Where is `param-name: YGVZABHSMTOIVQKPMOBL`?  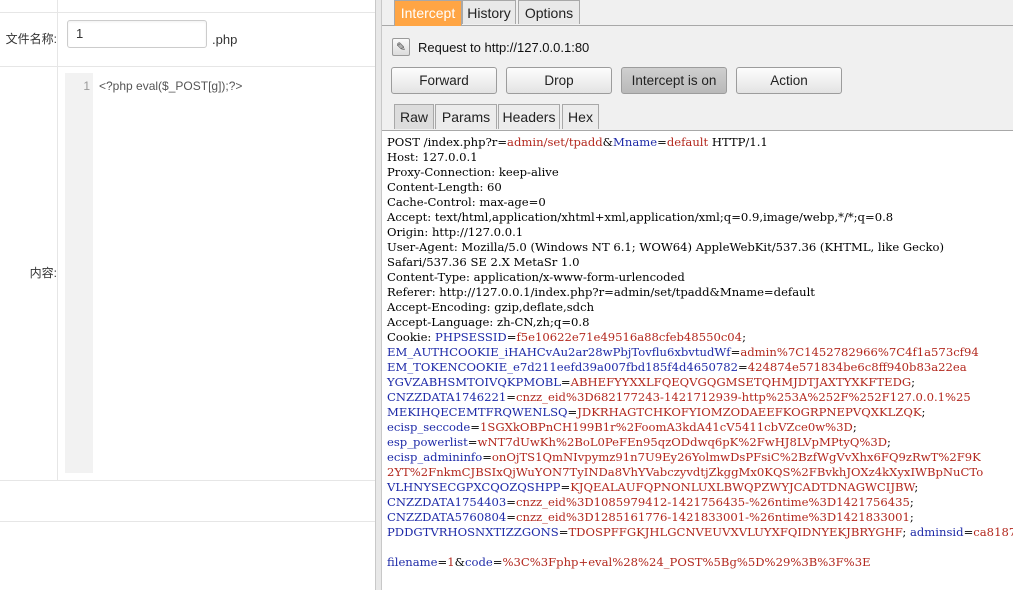
param-name: YGVZABHSMTOIVQKPMOBL is located at coordinates (474, 382).